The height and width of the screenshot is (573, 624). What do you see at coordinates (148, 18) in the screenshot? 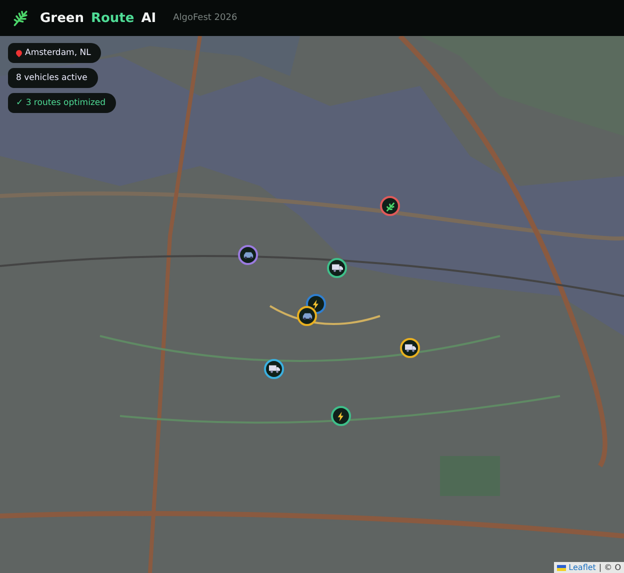
I see `brand-word: AI` at bounding box center [148, 18].